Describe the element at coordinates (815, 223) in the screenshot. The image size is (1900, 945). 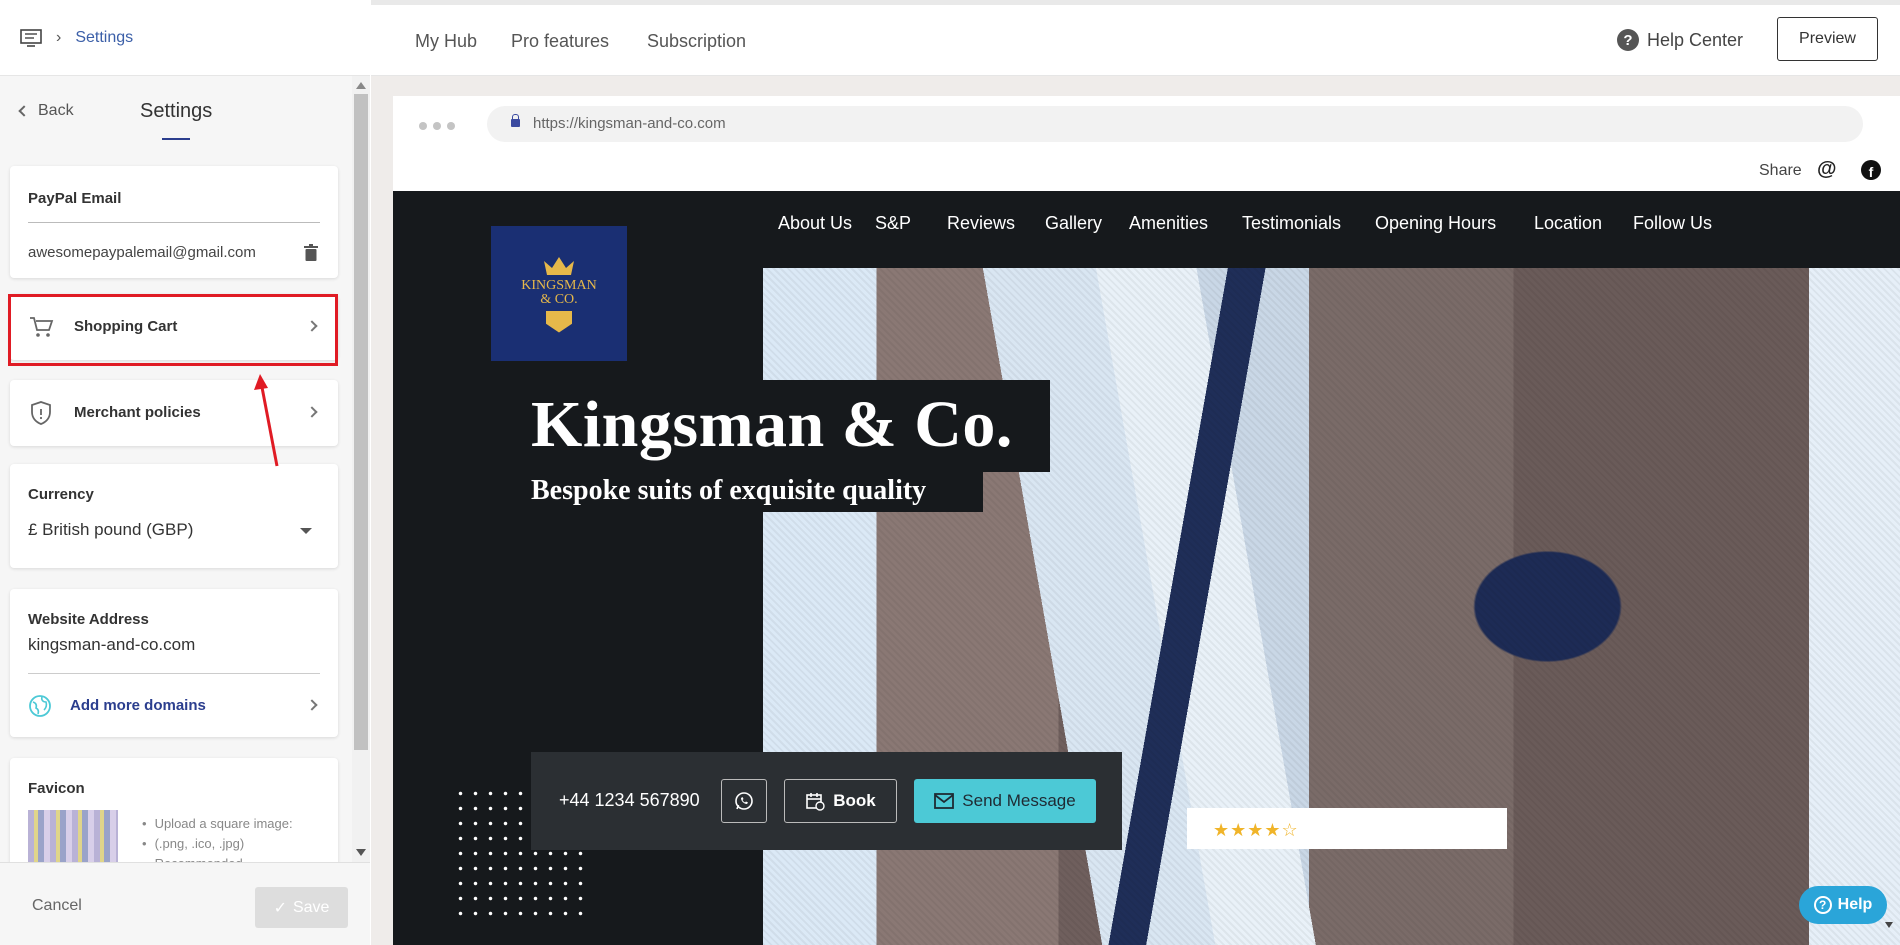
I see `site-nav-about-us: About Us` at that location.